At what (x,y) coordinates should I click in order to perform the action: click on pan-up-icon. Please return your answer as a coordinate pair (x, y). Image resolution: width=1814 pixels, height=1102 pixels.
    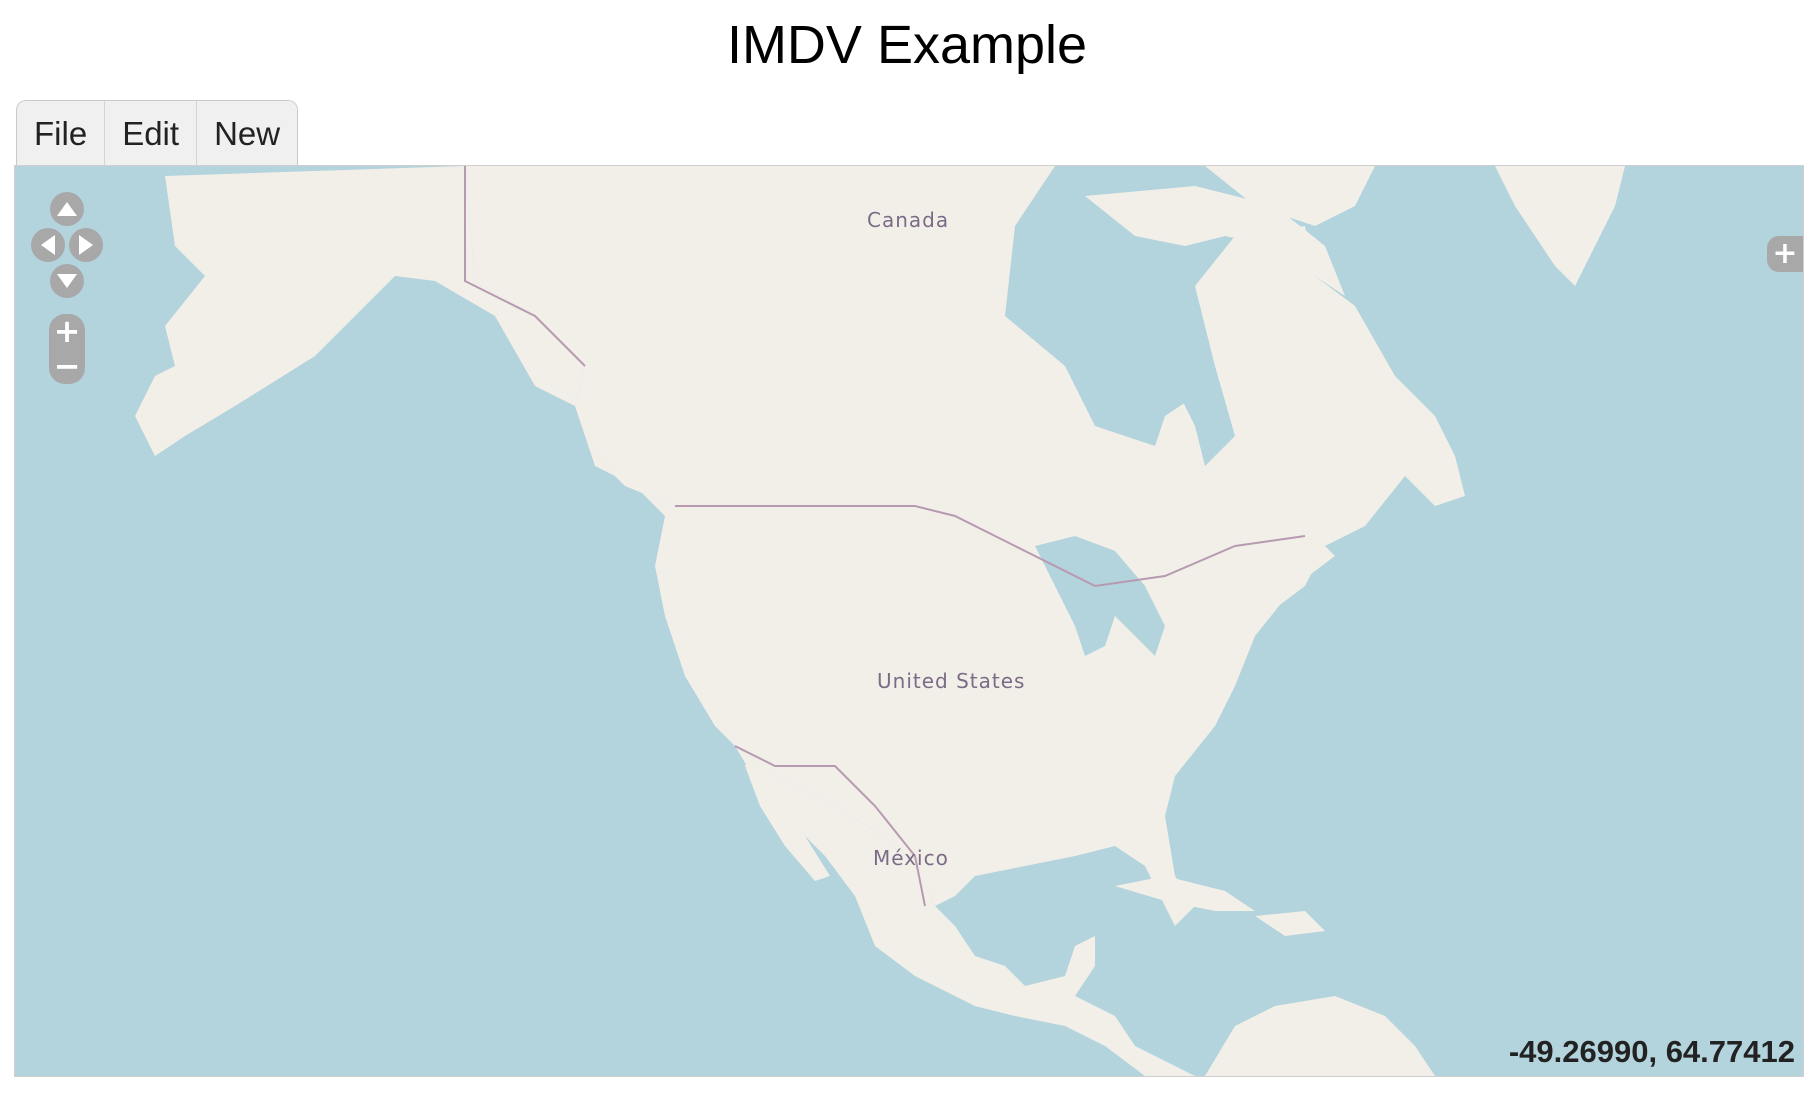
    Looking at the image, I should click on (67, 209).